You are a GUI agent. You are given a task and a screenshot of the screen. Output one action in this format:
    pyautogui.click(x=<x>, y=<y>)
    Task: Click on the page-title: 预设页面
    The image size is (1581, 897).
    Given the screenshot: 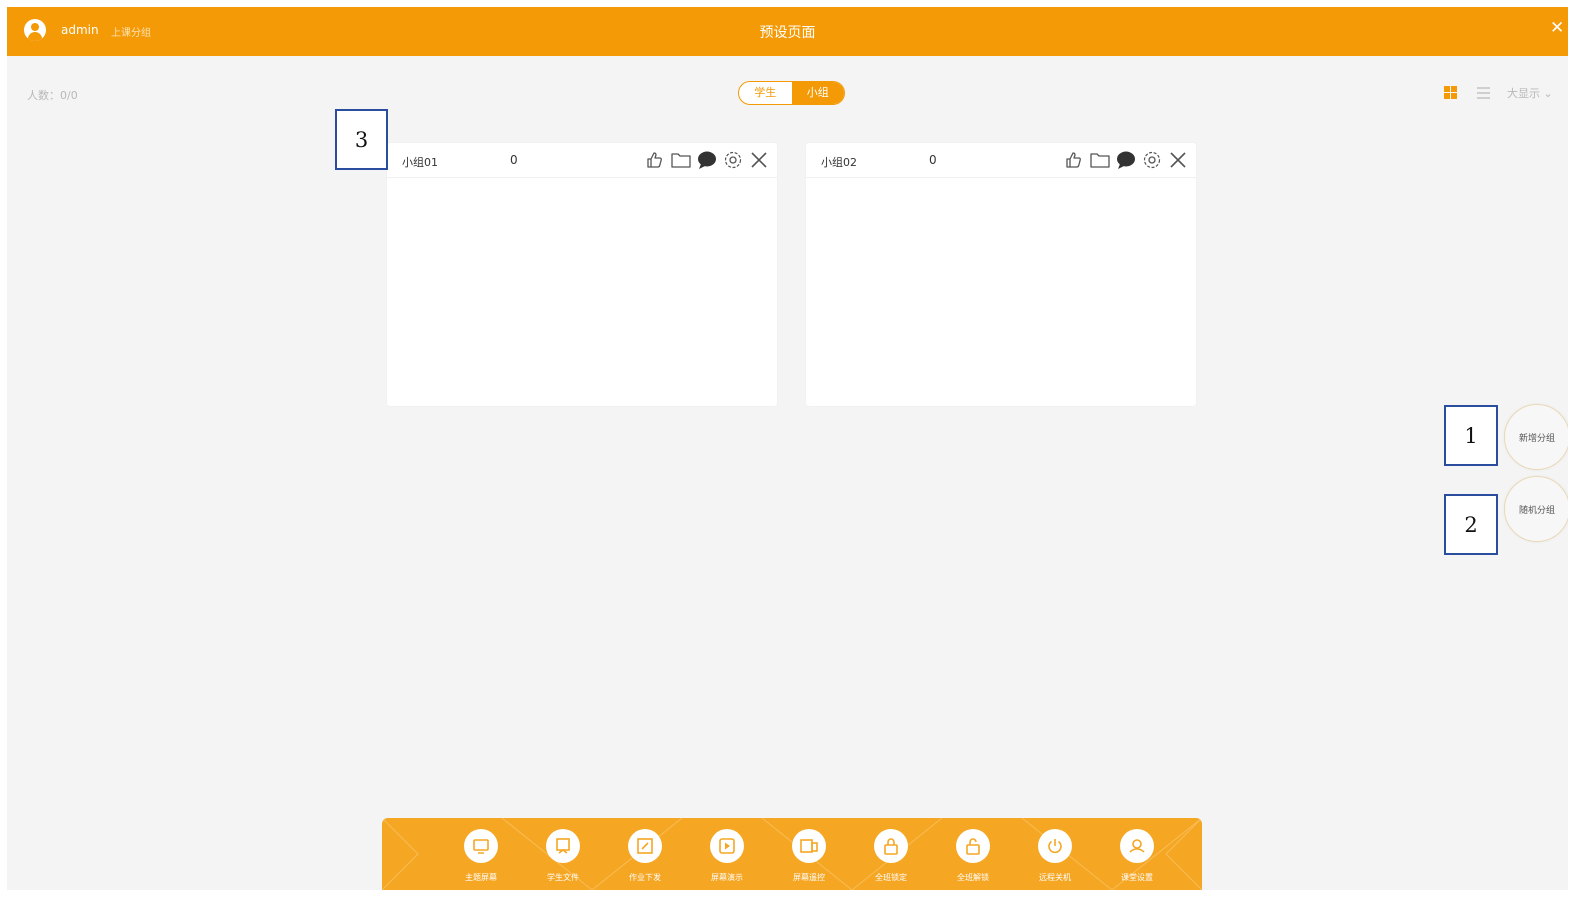 What is the action you would take?
    pyautogui.click(x=787, y=33)
    